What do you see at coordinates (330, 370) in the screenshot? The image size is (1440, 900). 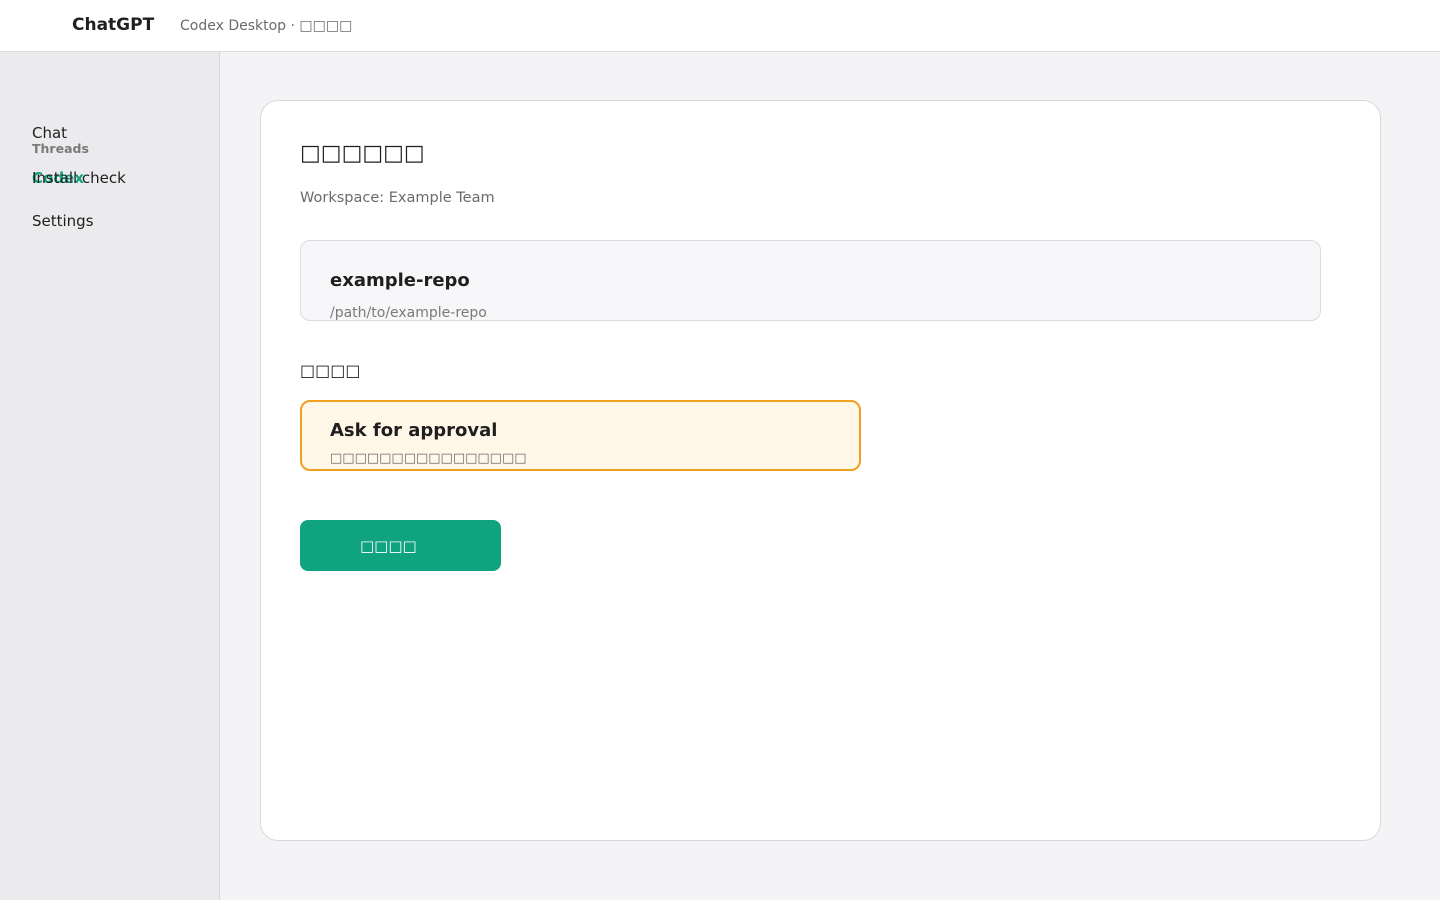 I see `section-label: □□□□` at bounding box center [330, 370].